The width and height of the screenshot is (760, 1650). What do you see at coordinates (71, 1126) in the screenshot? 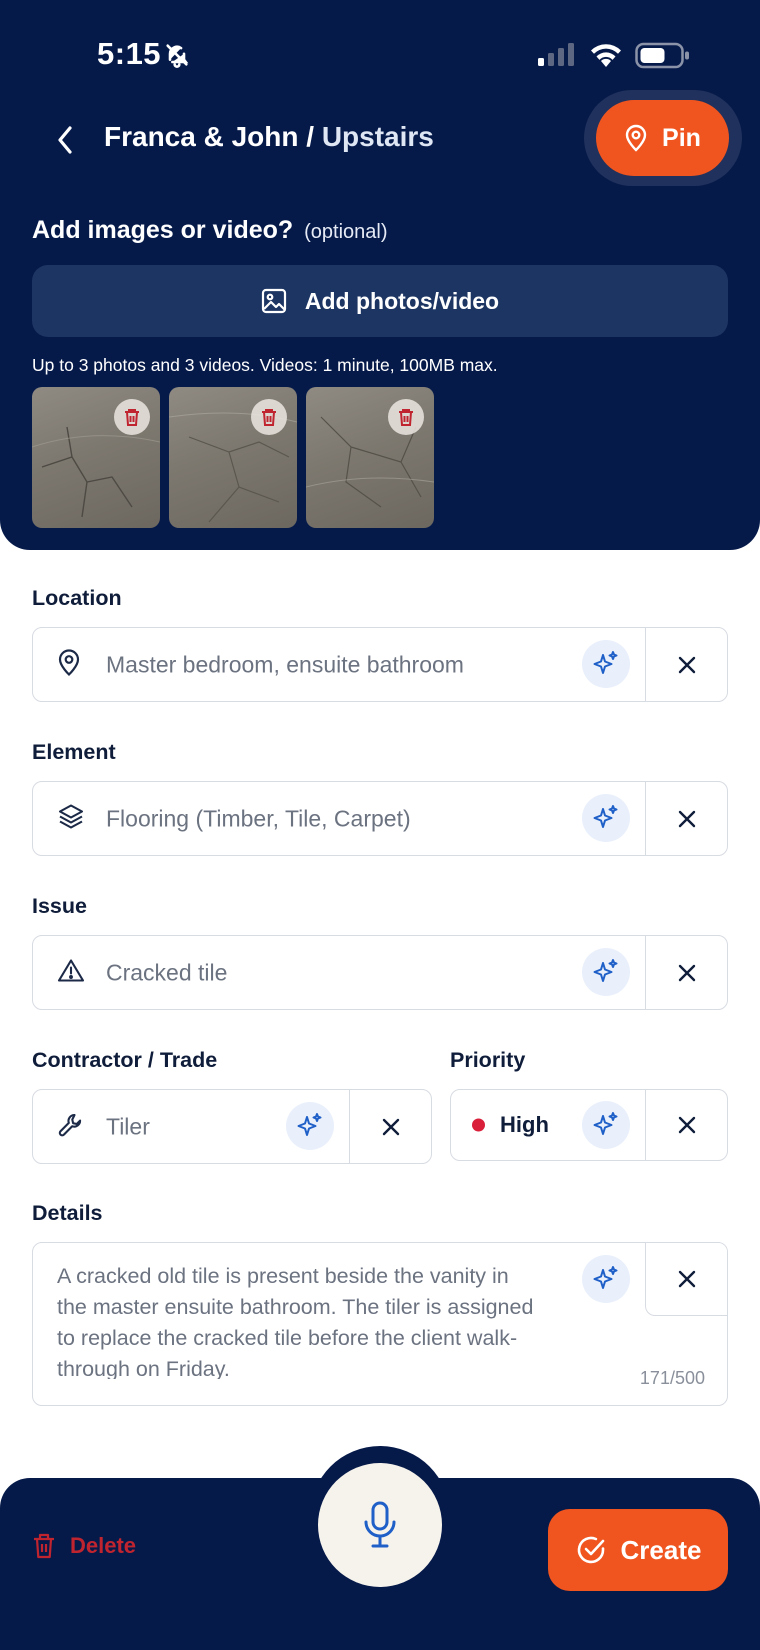
I see `wrench-icon` at bounding box center [71, 1126].